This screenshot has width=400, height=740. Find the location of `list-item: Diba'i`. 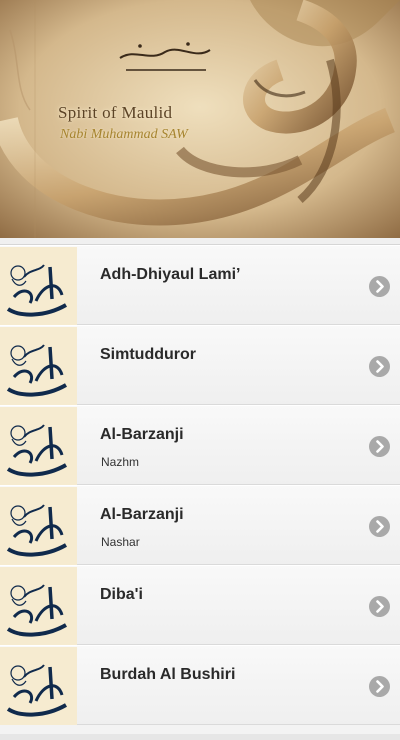

list-item: Diba'i is located at coordinates (200, 605).